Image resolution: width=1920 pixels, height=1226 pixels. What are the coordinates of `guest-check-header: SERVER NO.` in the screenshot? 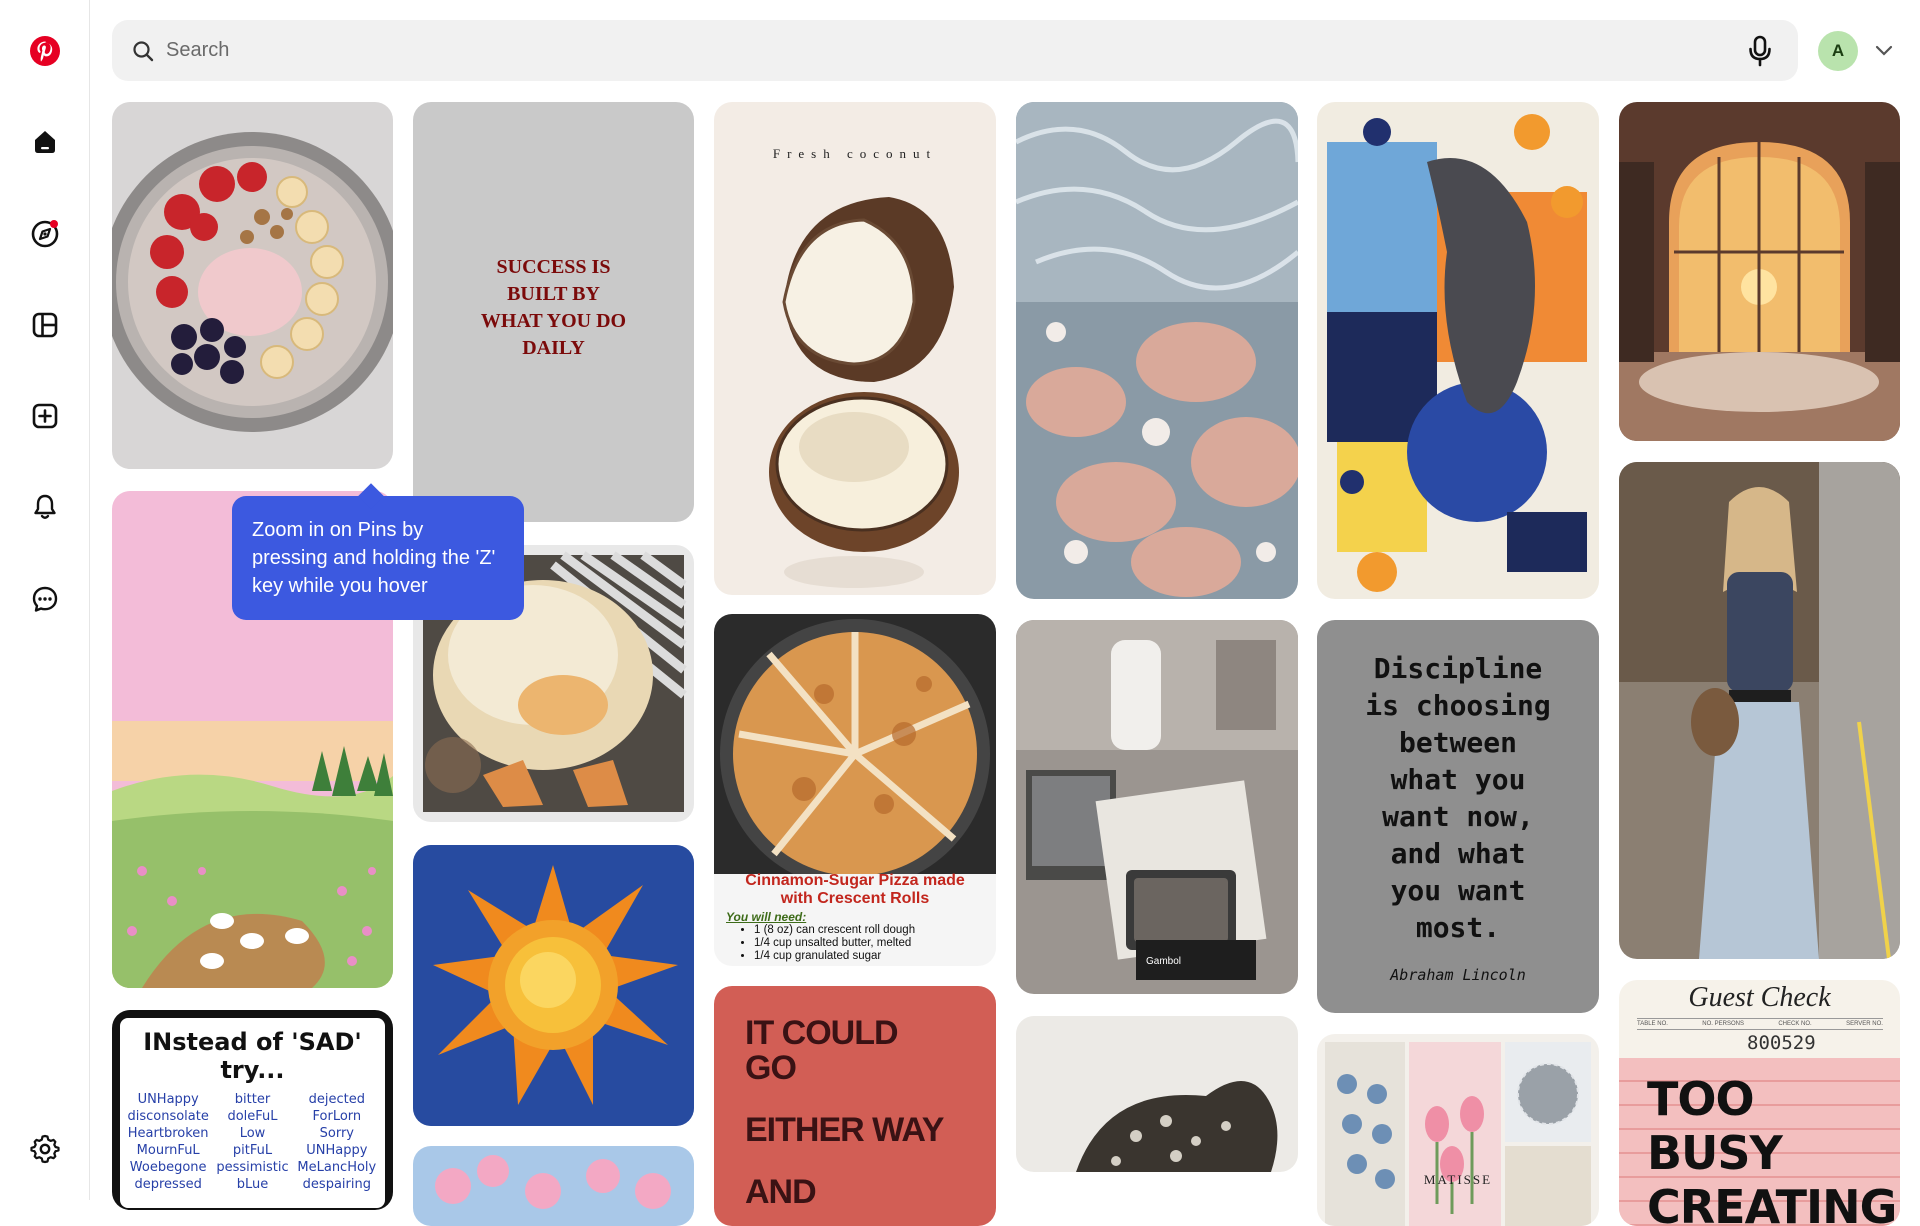 It's located at (1864, 1024).